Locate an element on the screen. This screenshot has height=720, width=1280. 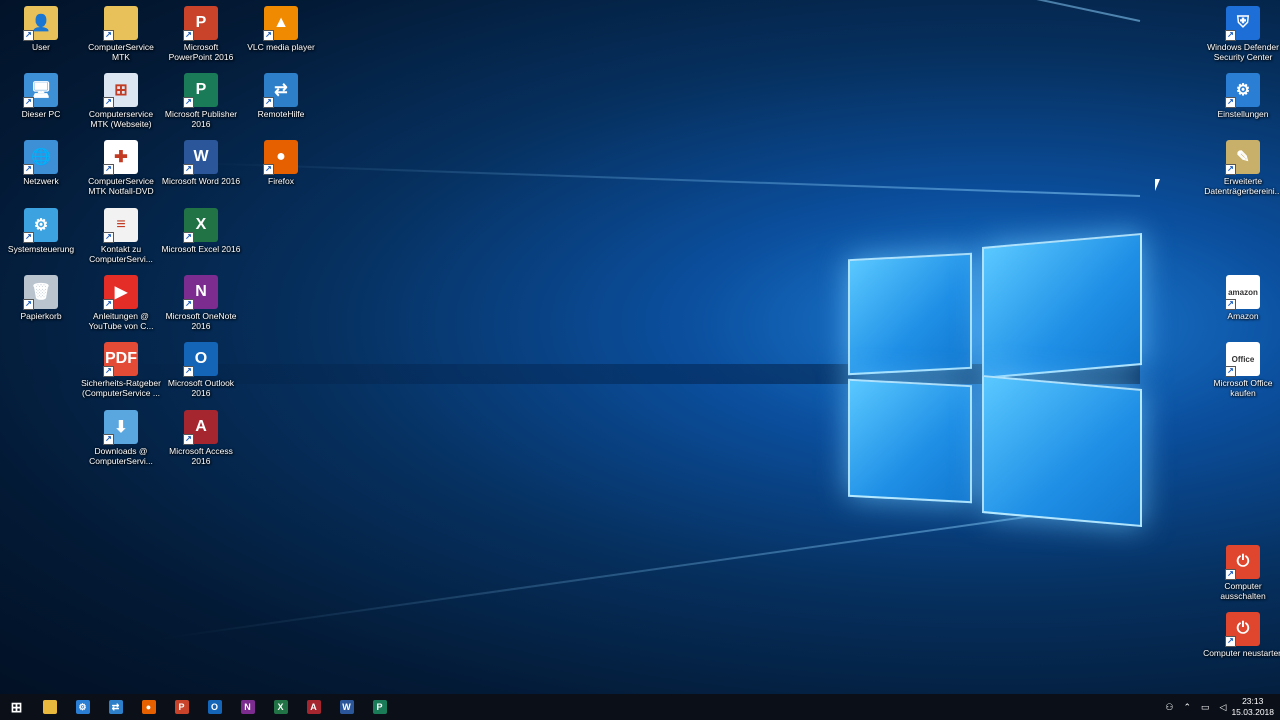
desktop-icon-gear: ⚙ ↗ Einstellungen is located at coordinates (1241, 96).